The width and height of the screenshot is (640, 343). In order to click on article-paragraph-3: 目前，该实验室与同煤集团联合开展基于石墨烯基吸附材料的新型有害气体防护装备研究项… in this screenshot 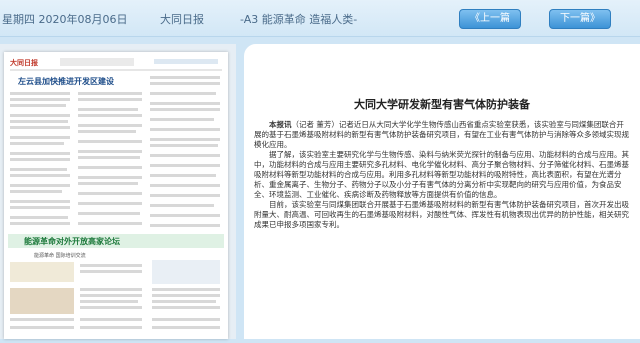, I will do `click(441, 214)`.